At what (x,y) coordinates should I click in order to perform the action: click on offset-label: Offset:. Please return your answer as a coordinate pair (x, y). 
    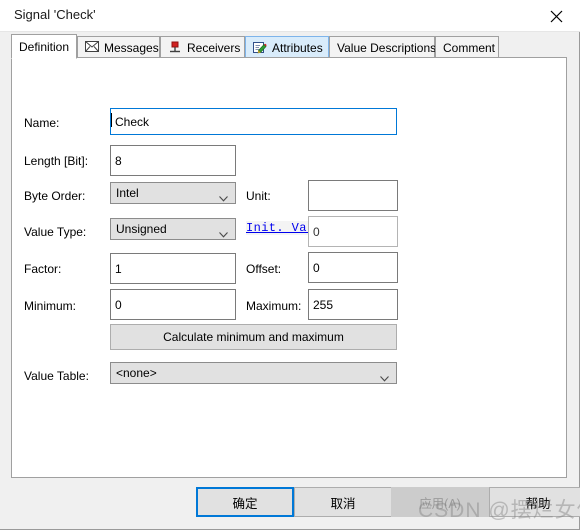
    Looking at the image, I should click on (264, 269).